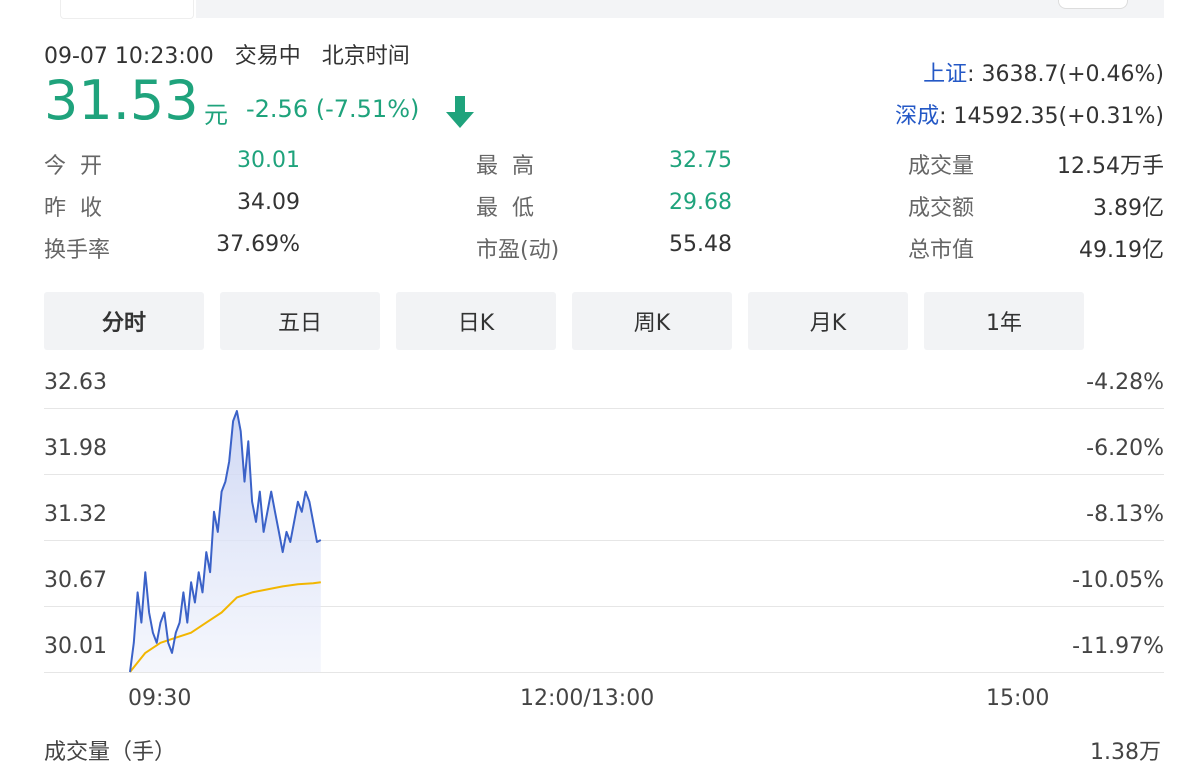 This screenshot has width=1204, height=774. What do you see at coordinates (587, 698) in the screenshot?
I see `x-tick-label: 12:00/13:00` at bounding box center [587, 698].